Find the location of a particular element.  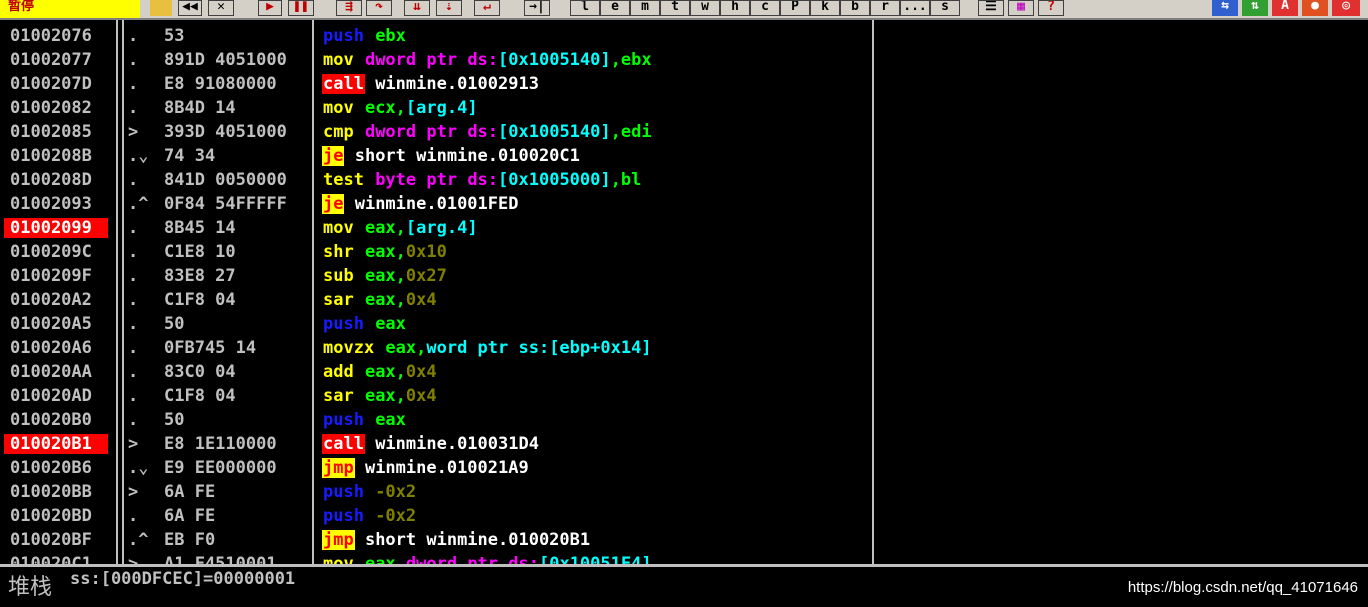

address: 010020AA is located at coordinates (56, 372).